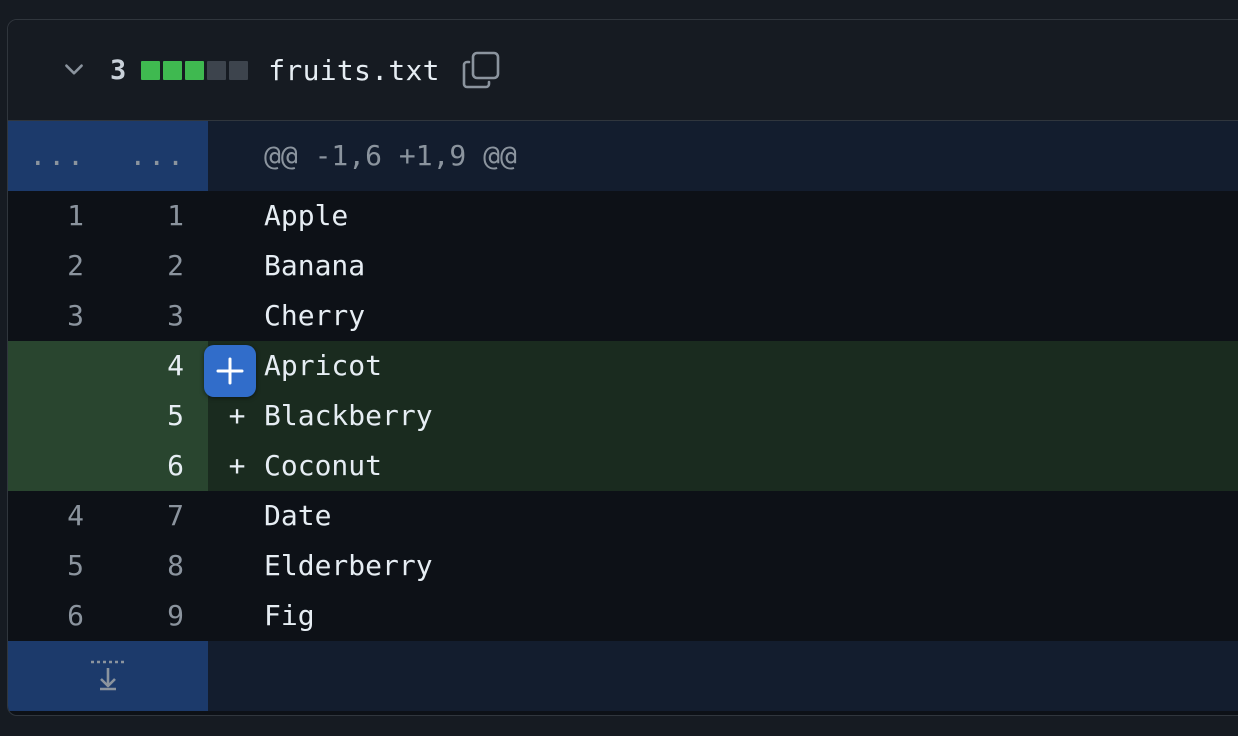 The image size is (1238, 736). Describe the element at coordinates (236, 156) in the screenshot. I see `hunk-marker` at that location.